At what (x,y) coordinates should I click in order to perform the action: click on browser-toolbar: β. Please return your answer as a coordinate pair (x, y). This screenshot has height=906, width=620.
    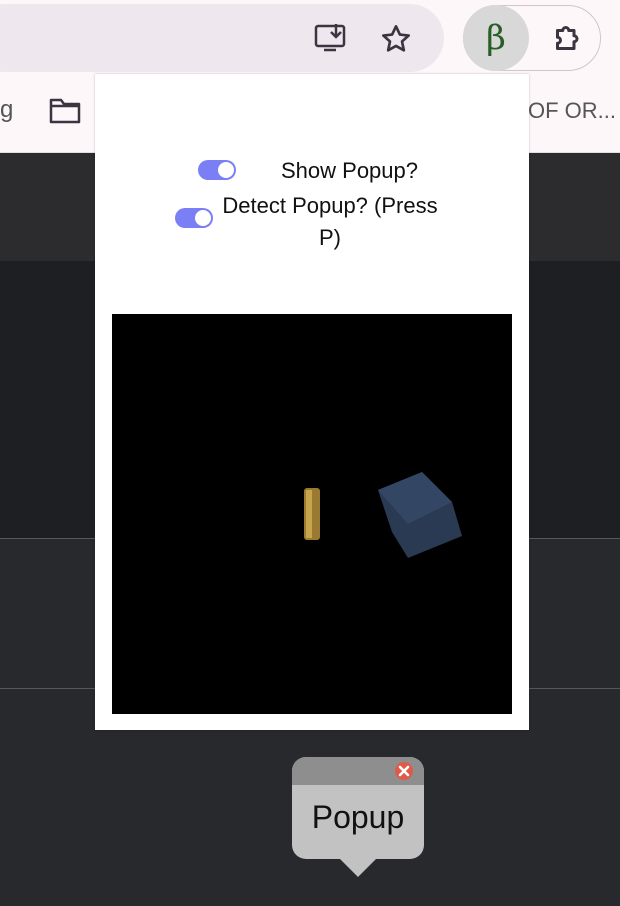
    Looking at the image, I should click on (310, 38).